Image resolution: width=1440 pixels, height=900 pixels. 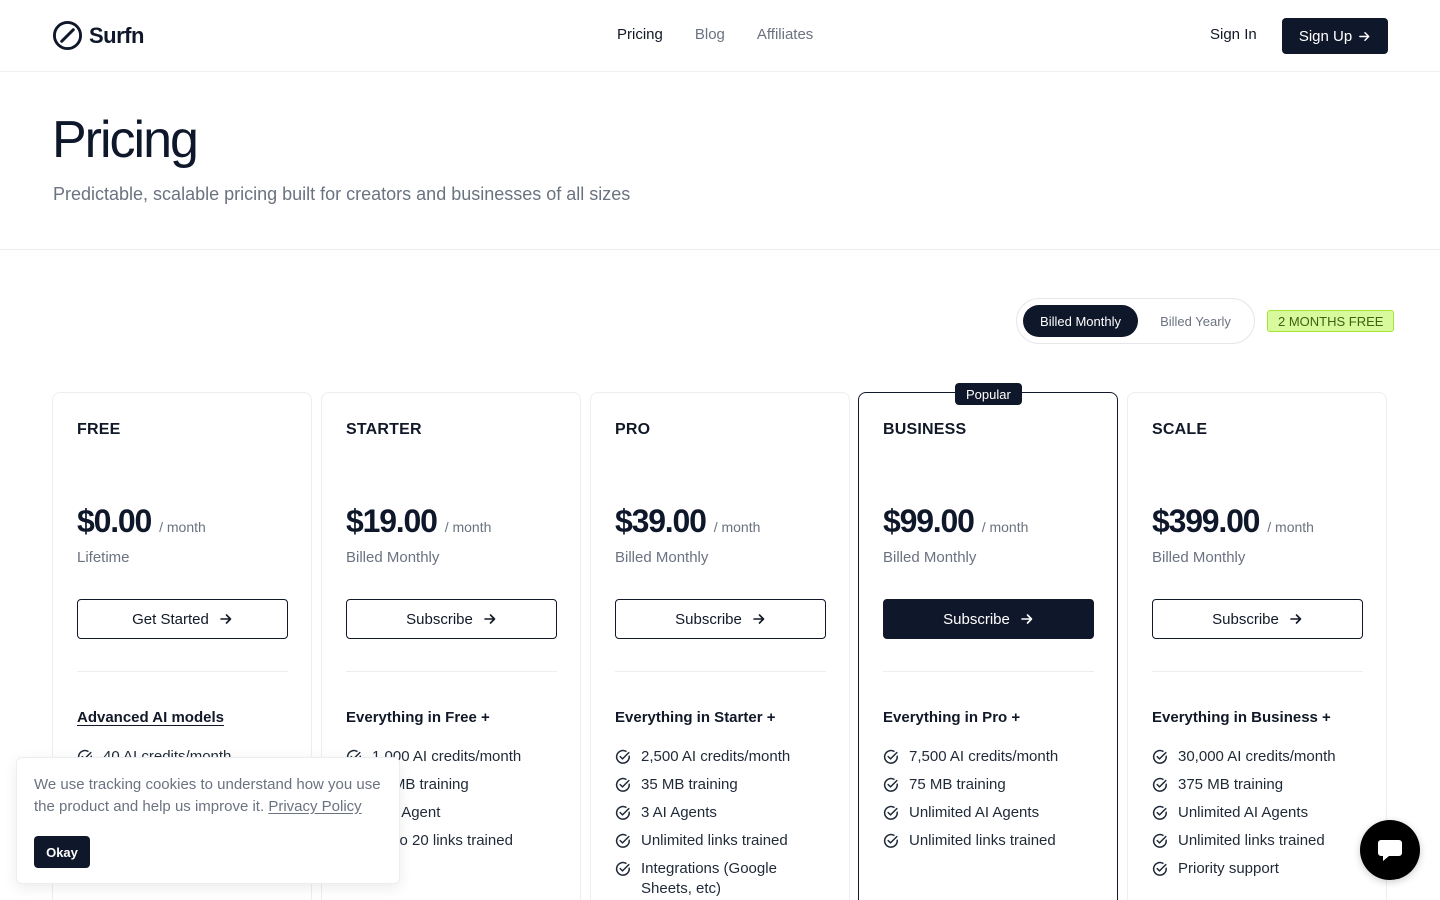 I want to click on main-nav: Pricing Blog Affiliates, so click(x=715, y=34).